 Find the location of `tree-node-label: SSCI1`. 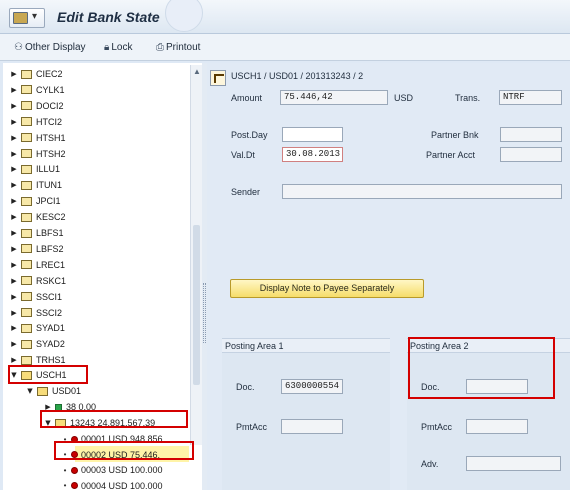

tree-node-label: SSCI1 is located at coordinates (49, 296).